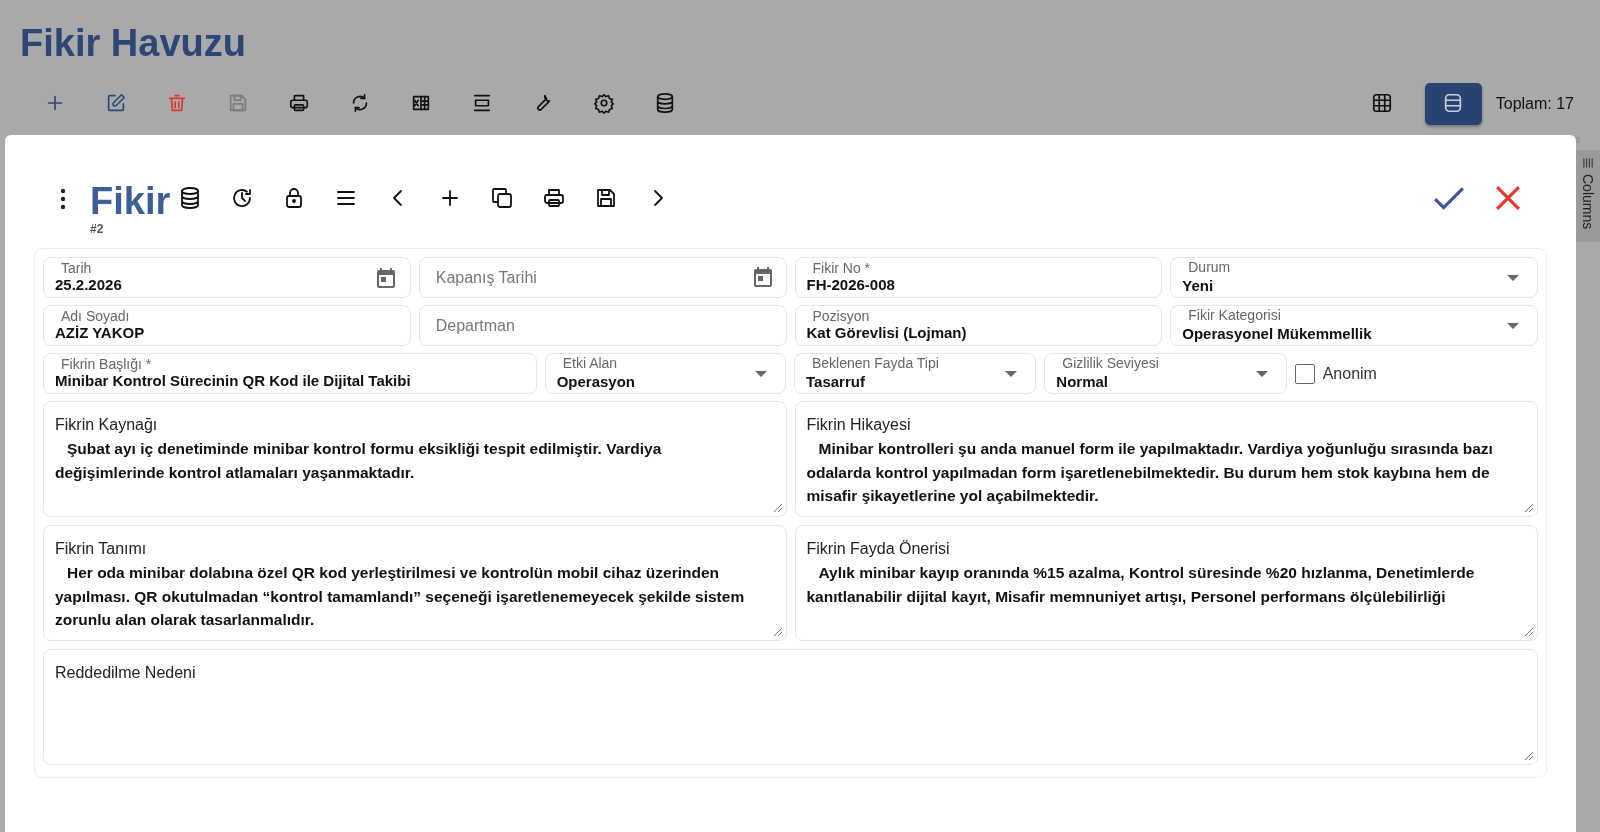  Describe the element at coordinates (1349, 373) in the screenshot. I see `checkbox-label: Anonim` at that location.